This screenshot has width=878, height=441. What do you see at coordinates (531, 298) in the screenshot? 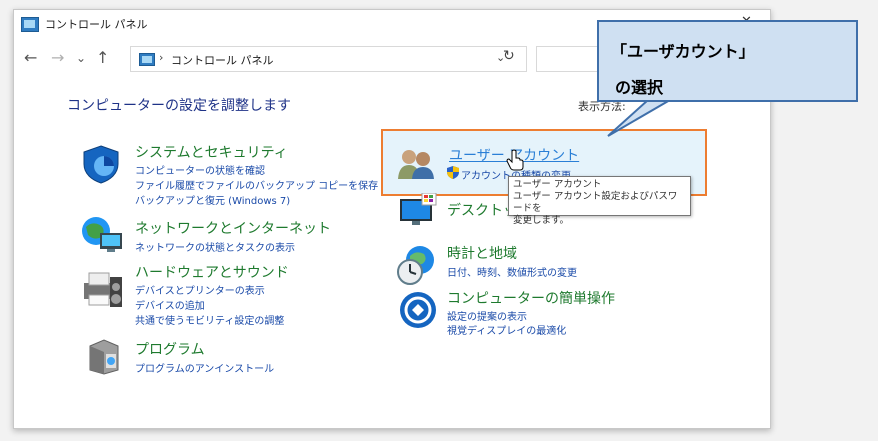
I see `category-title-ease-of-access: コンピューターの簡単操作` at bounding box center [531, 298].